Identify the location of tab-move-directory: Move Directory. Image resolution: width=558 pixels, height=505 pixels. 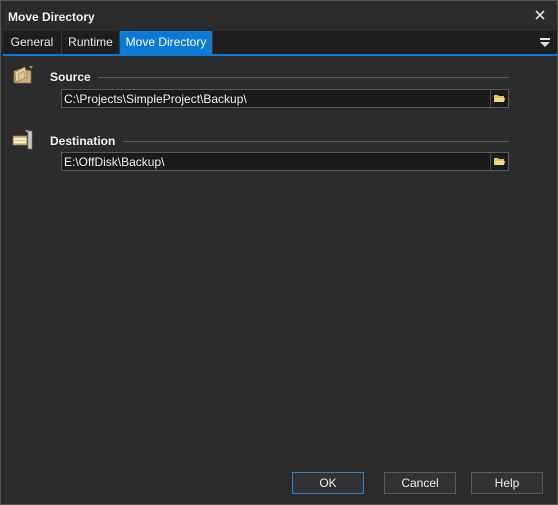
(166, 42).